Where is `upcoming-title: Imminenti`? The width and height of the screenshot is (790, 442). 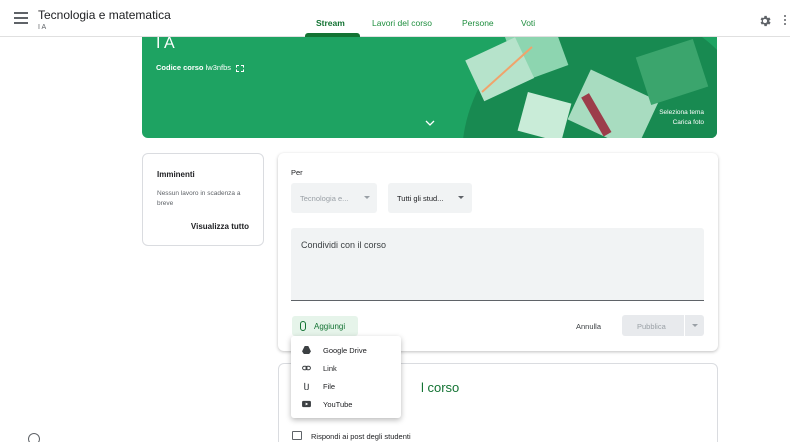 upcoming-title: Imminenti is located at coordinates (176, 174).